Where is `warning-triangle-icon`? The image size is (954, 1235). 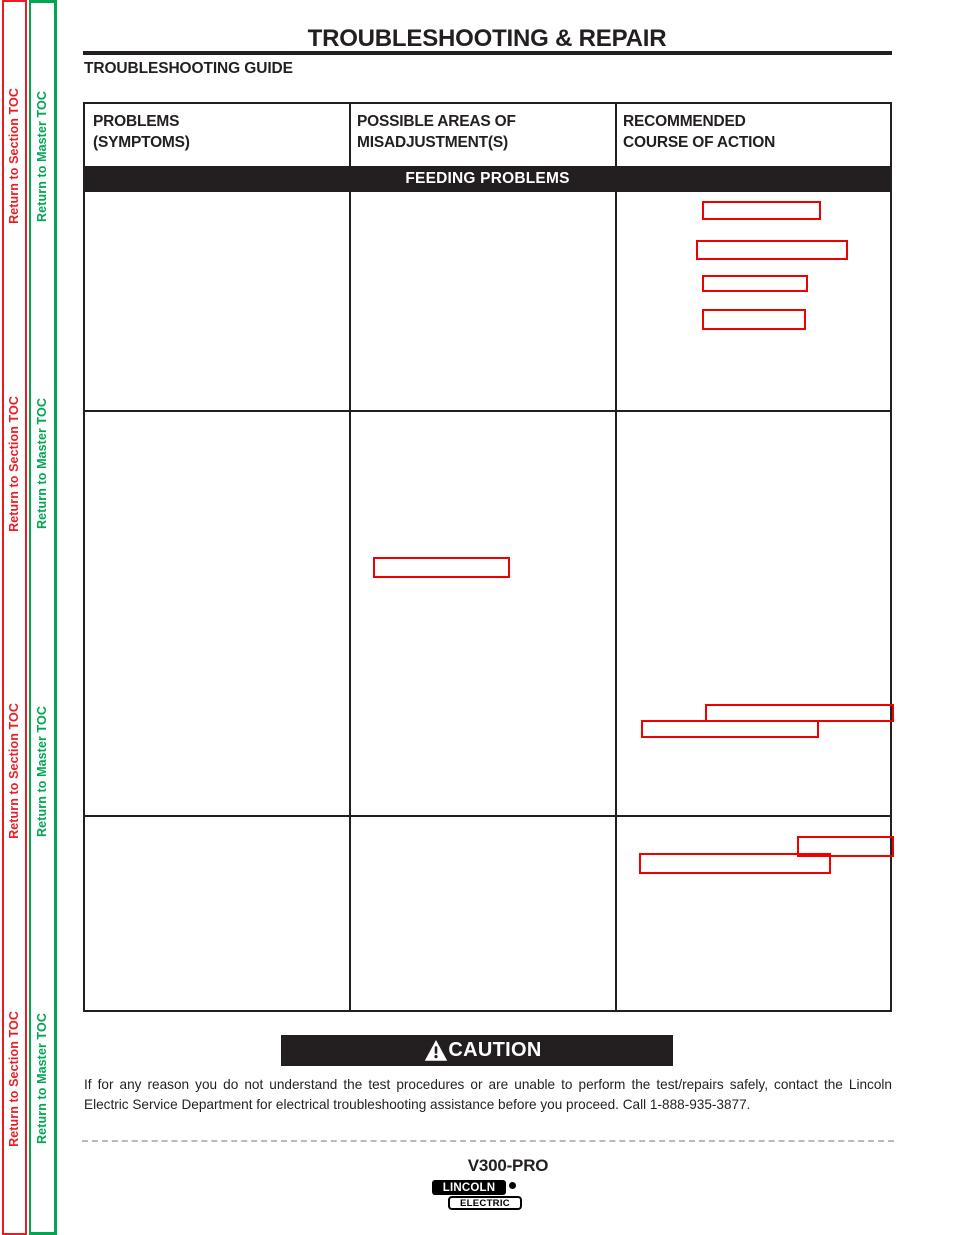 warning-triangle-icon is located at coordinates (436, 1050).